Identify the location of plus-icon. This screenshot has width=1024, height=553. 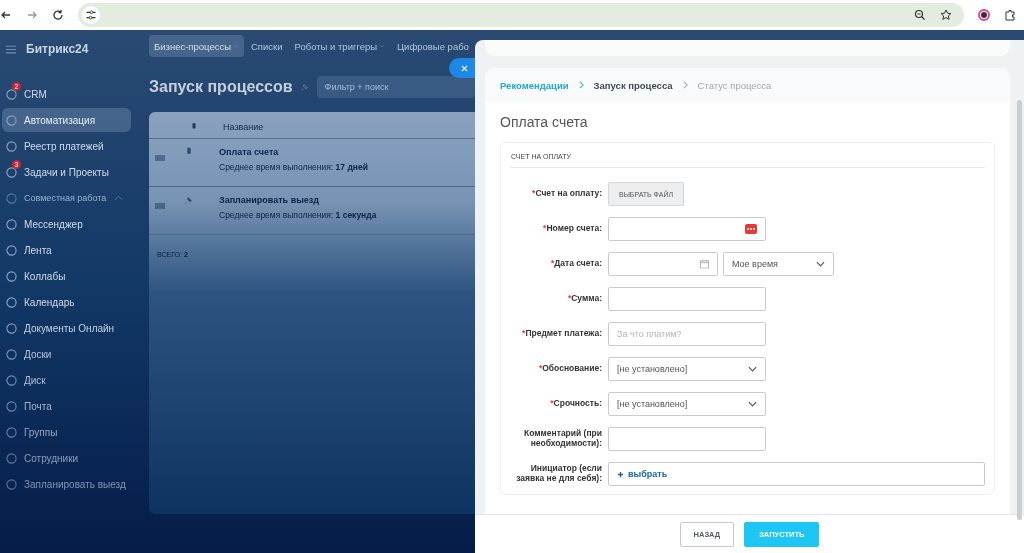
(620, 474).